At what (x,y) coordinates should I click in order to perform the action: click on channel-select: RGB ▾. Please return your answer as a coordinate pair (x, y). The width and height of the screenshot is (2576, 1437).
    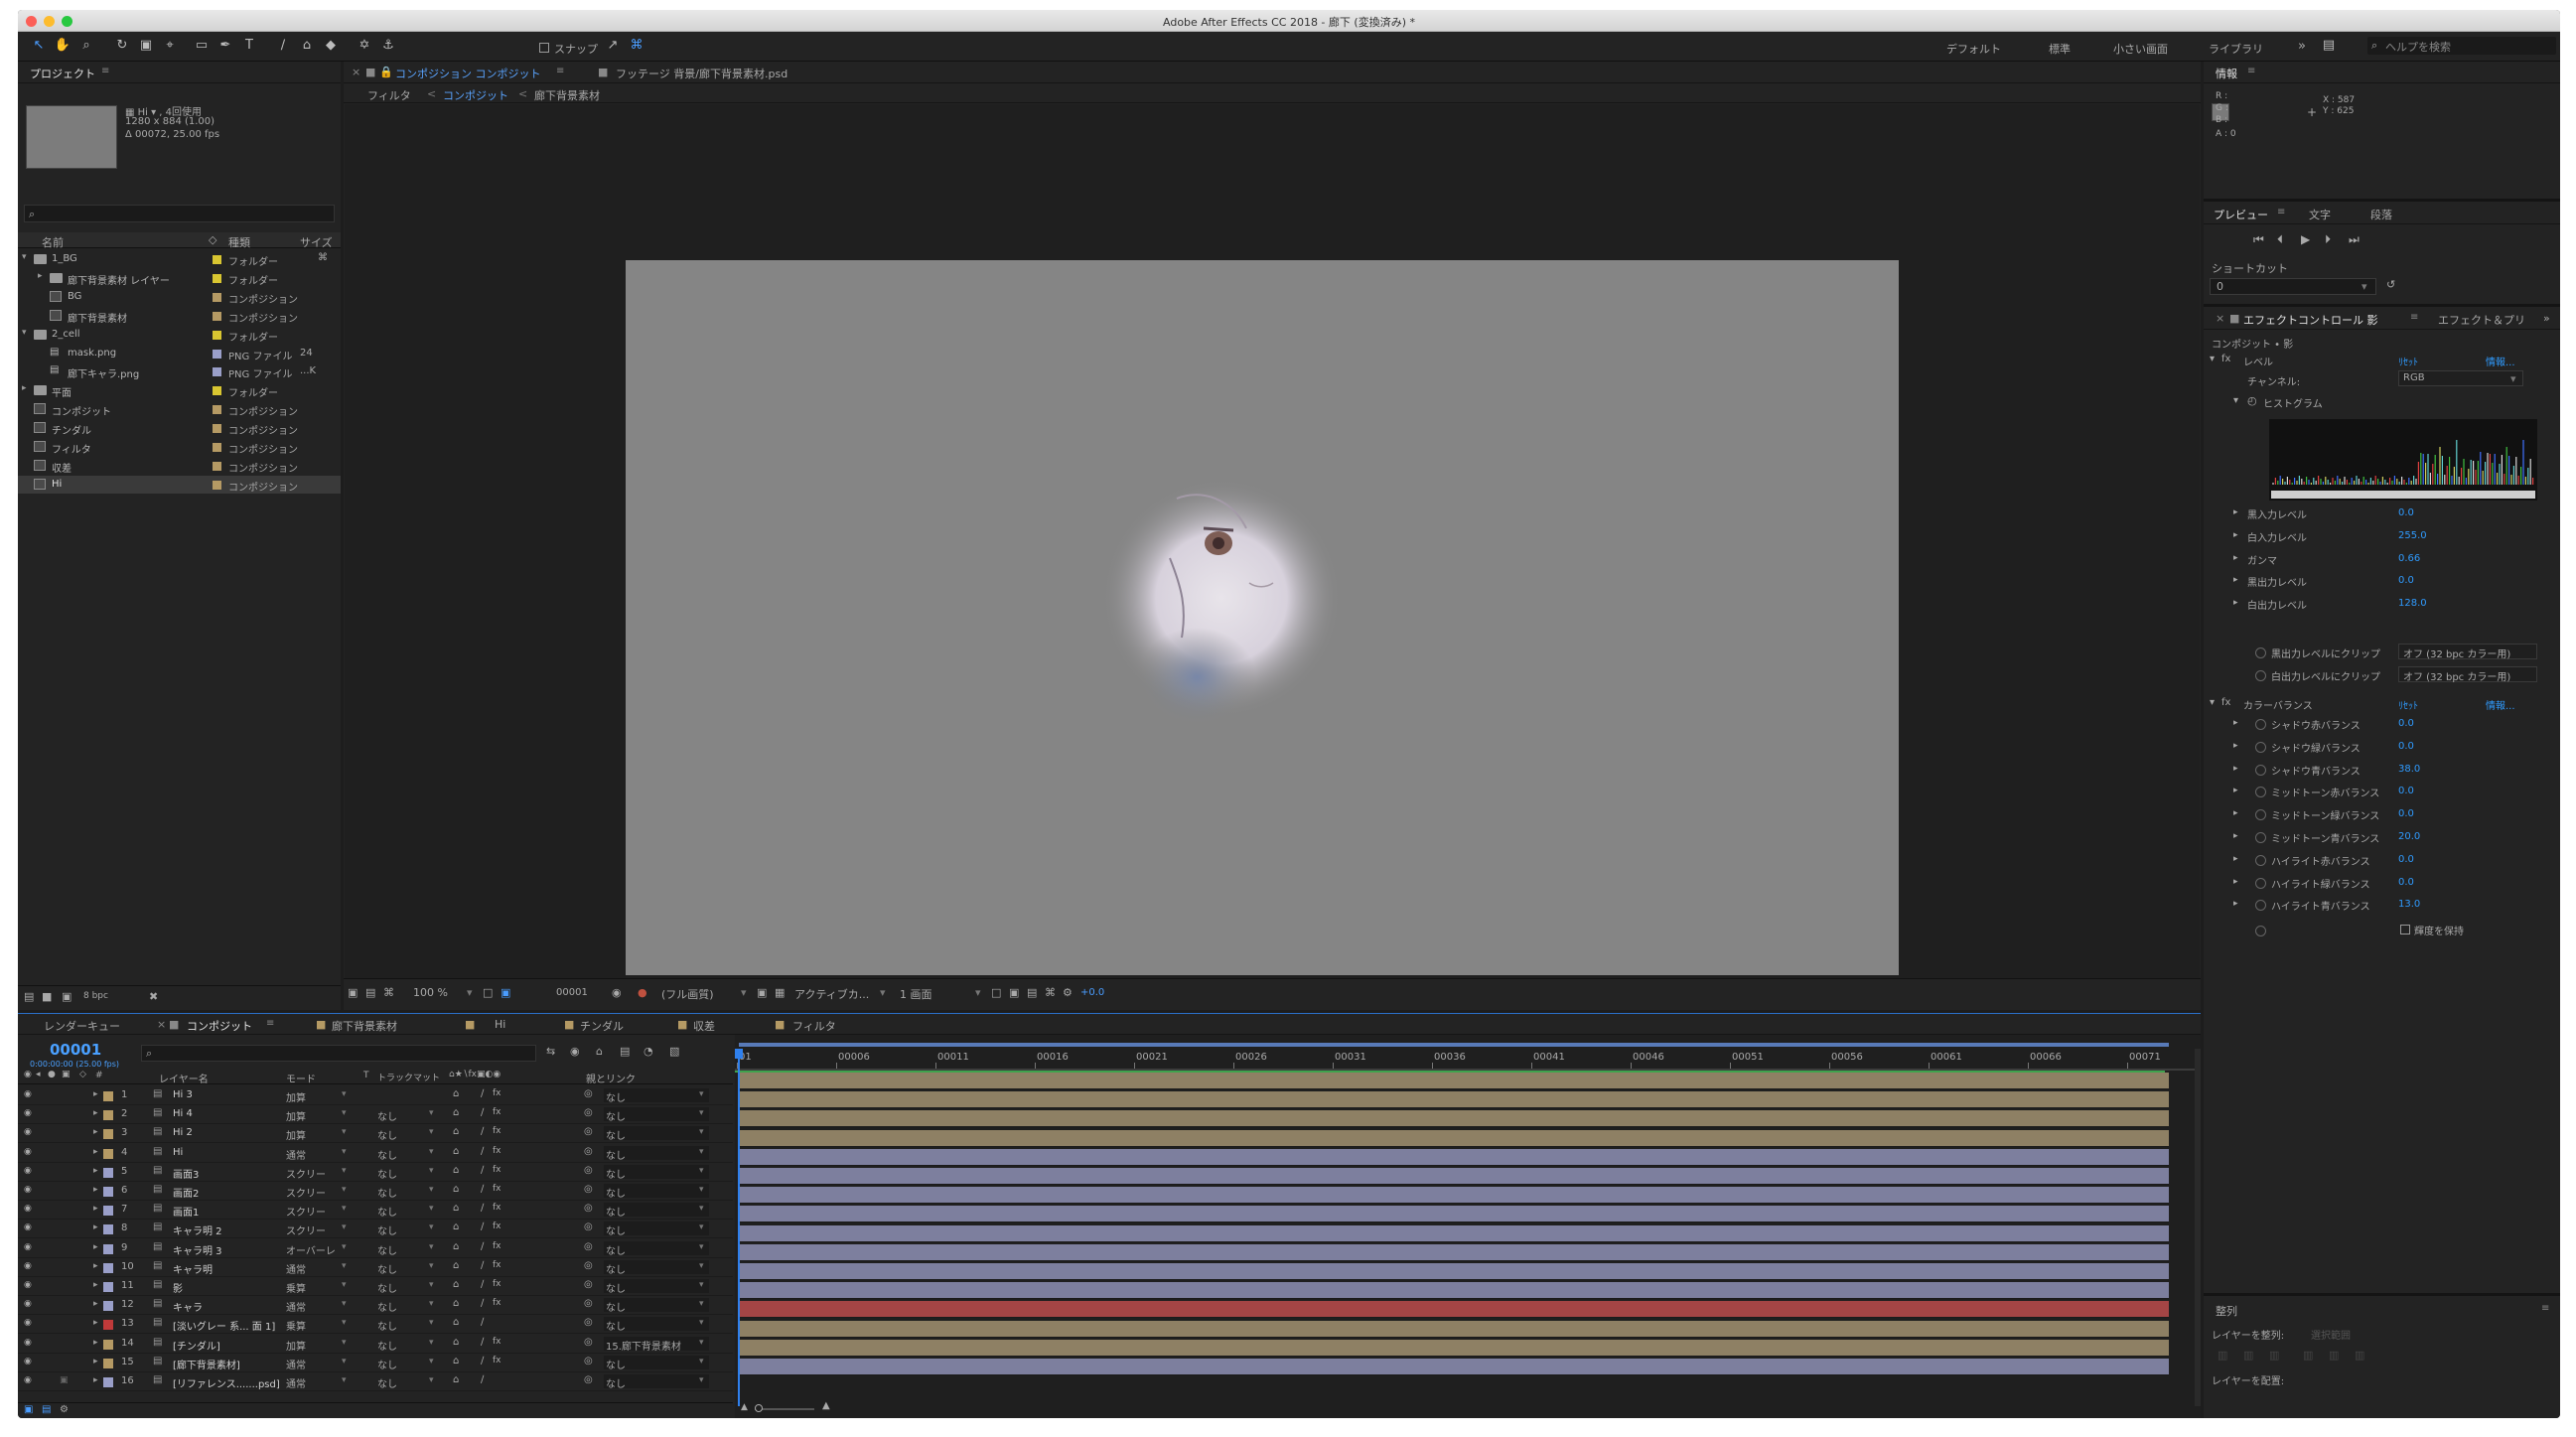
    Looking at the image, I should click on (2460, 378).